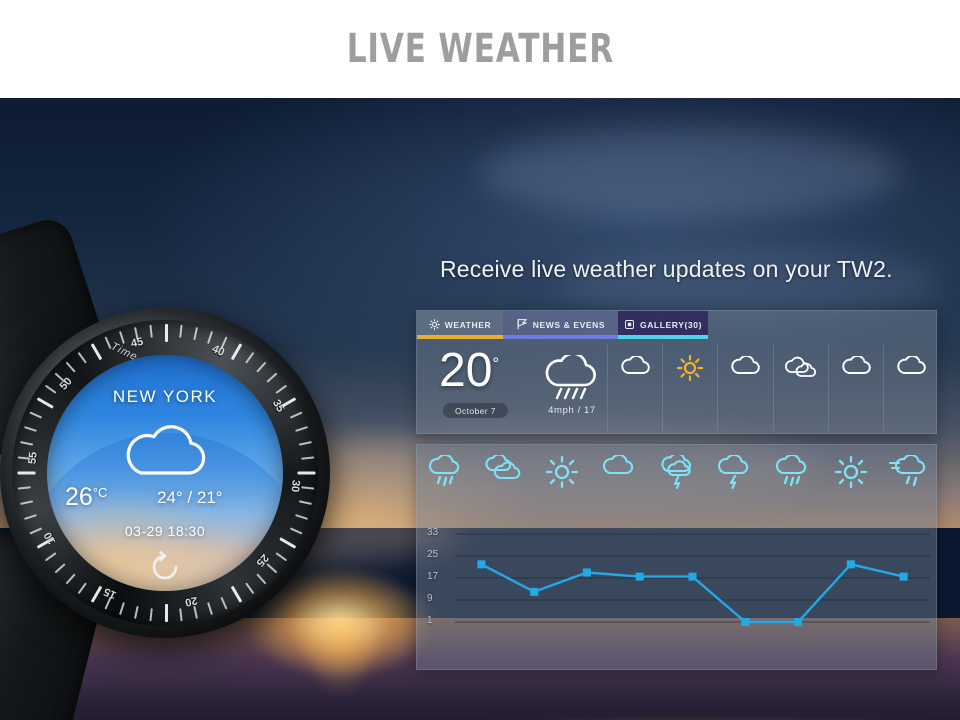 This screenshot has height=720, width=960. Describe the element at coordinates (468, 325) in the screenshot. I see `tab-weather-label: WEATHER` at that location.